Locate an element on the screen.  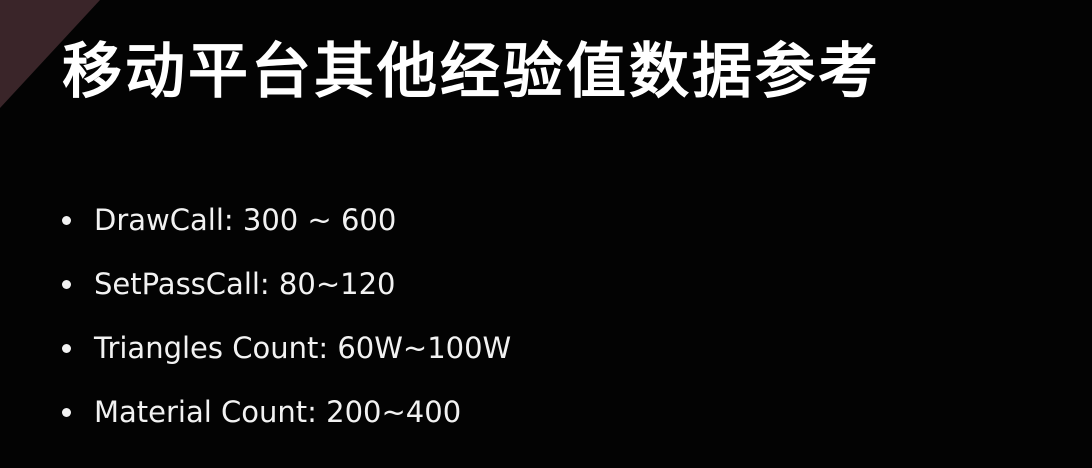
list-item: Material Count: 200~400 is located at coordinates (285, 412).